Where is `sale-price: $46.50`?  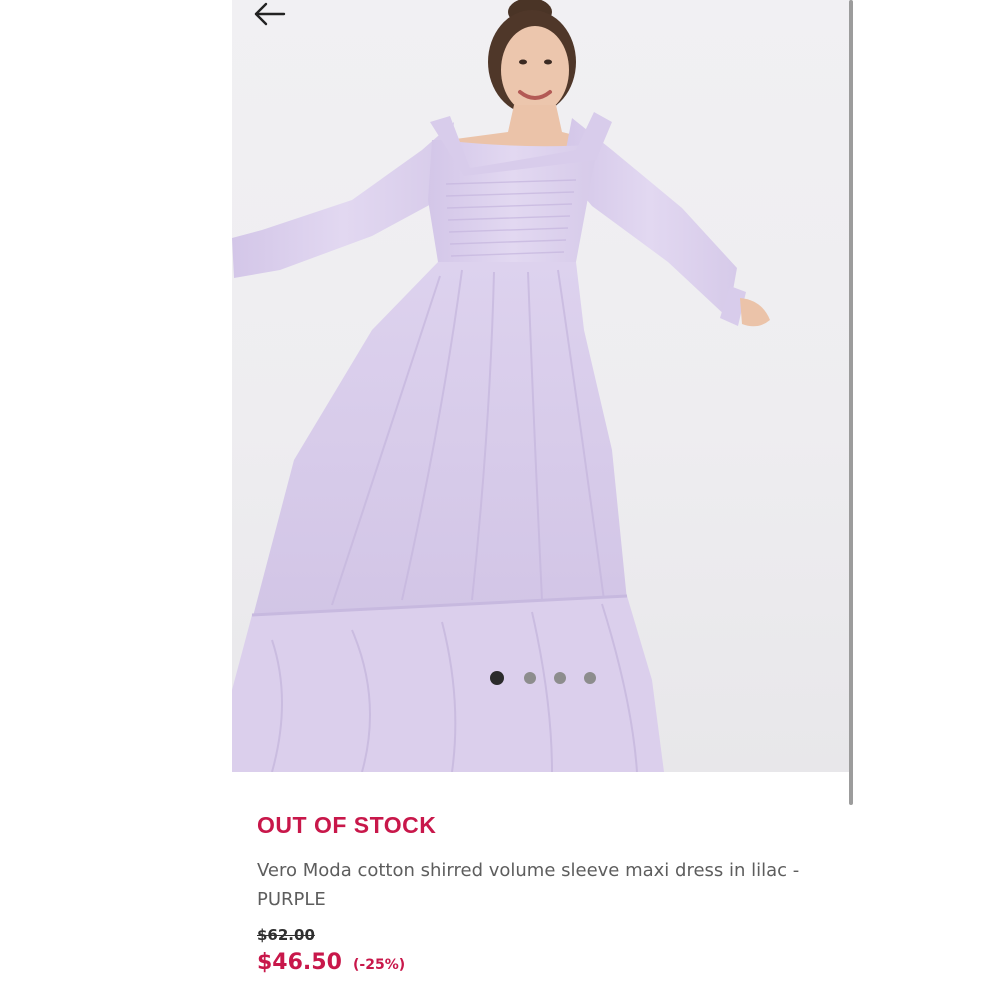 sale-price: $46.50 is located at coordinates (299, 962).